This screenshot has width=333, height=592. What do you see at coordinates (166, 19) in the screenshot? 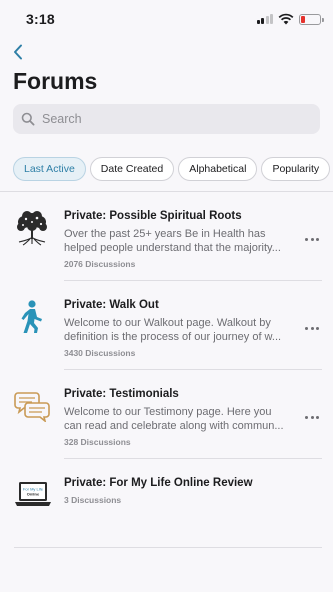
I see `status-bar: 3:18` at bounding box center [166, 19].